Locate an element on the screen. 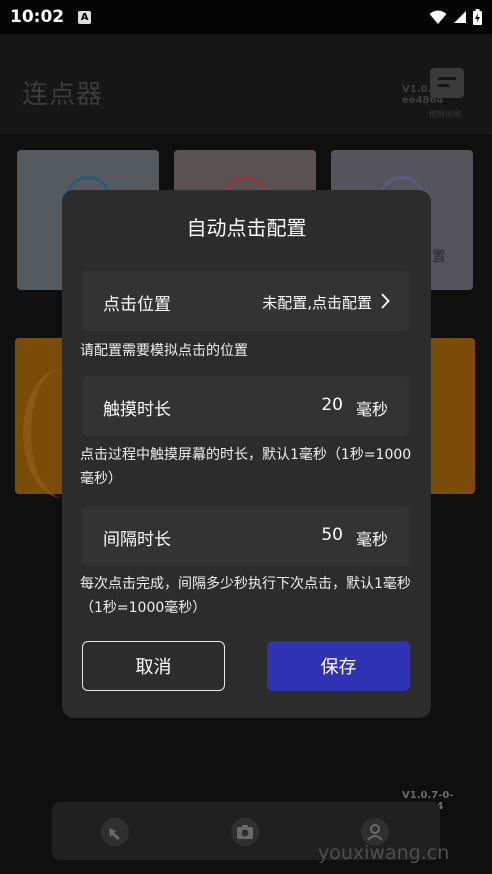 Image resolution: width=492 pixels, height=874 pixels. click-position-label: 点击位置 is located at coordinates (137, 305).